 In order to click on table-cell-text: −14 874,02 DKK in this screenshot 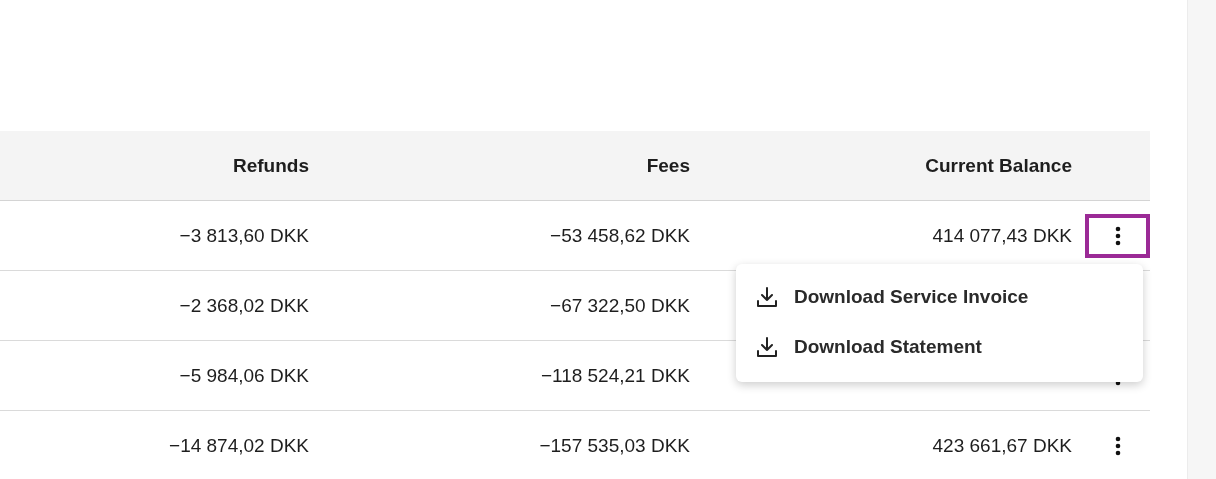, I will do `click(239, 445)`.